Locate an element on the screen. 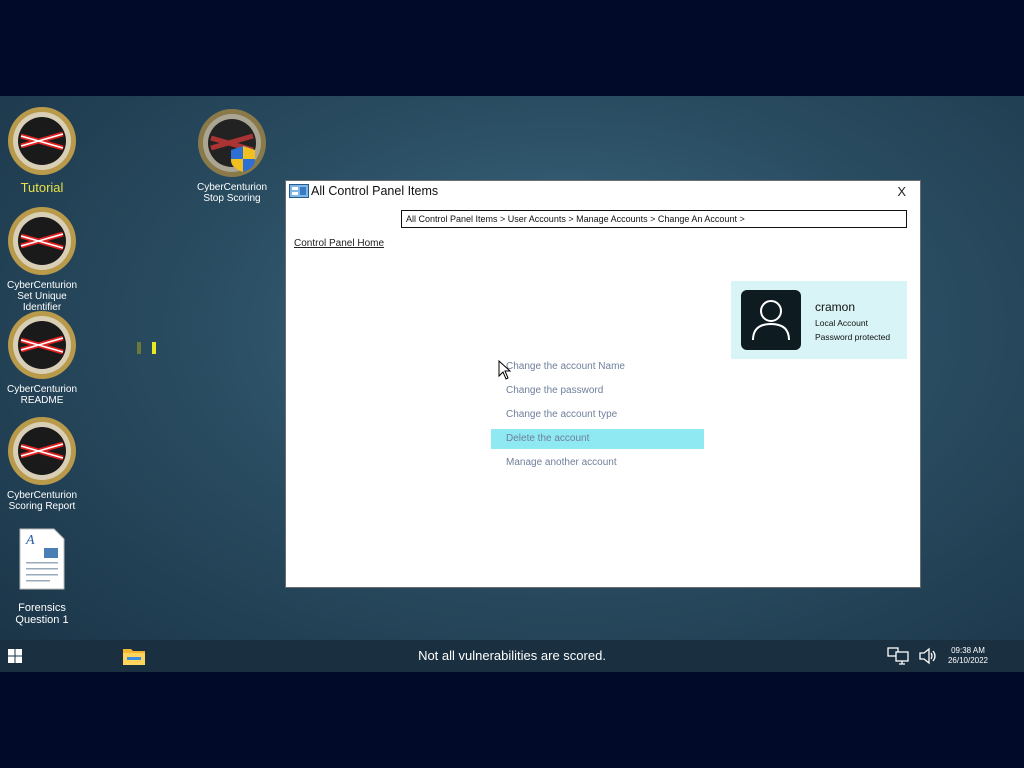  window-title: All Control Panel Items is located at coordinates (375, 191).